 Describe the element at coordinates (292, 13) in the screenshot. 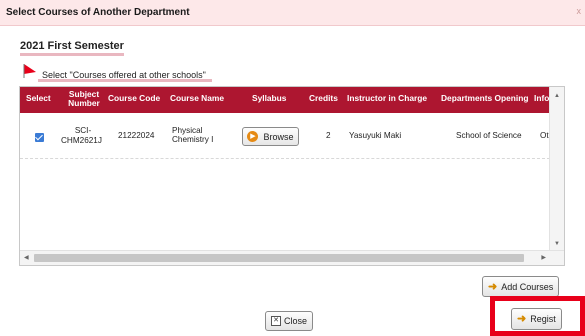

I see `dialog-titlebar: Select Courses of Another Department x` at that location.